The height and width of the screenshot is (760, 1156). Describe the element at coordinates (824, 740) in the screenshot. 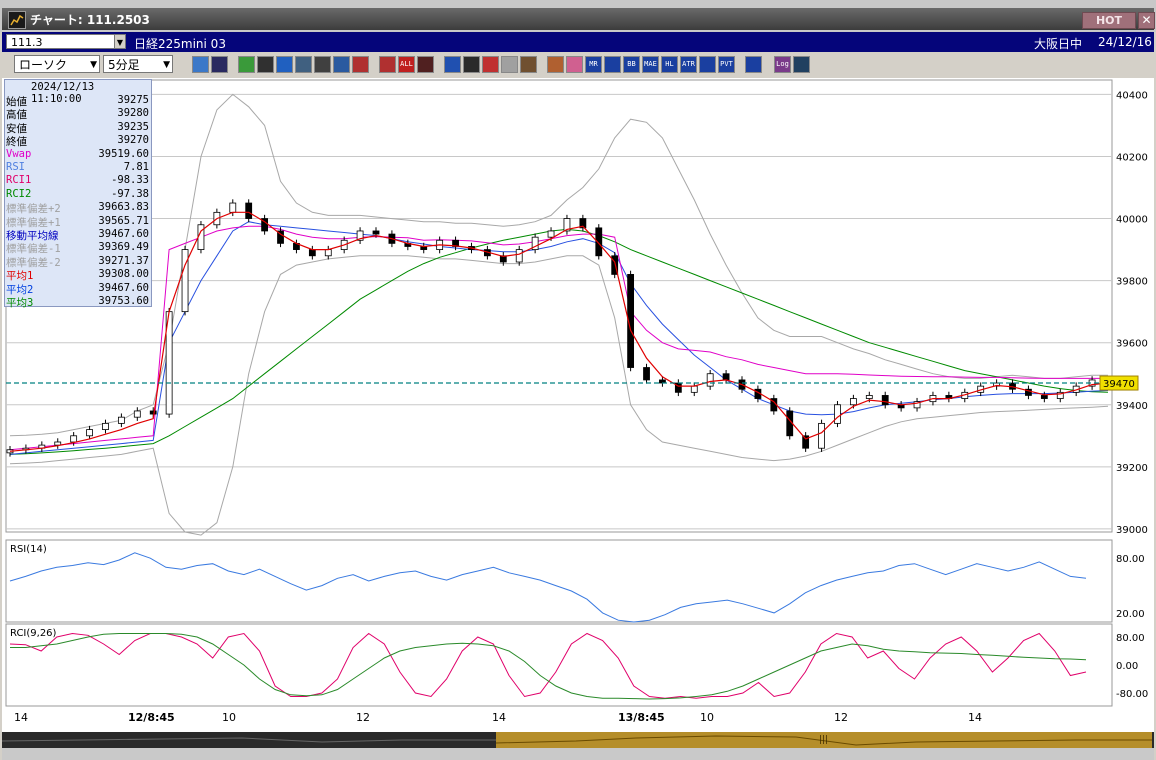

I see `scrollbar-thumb: |||` at that location.